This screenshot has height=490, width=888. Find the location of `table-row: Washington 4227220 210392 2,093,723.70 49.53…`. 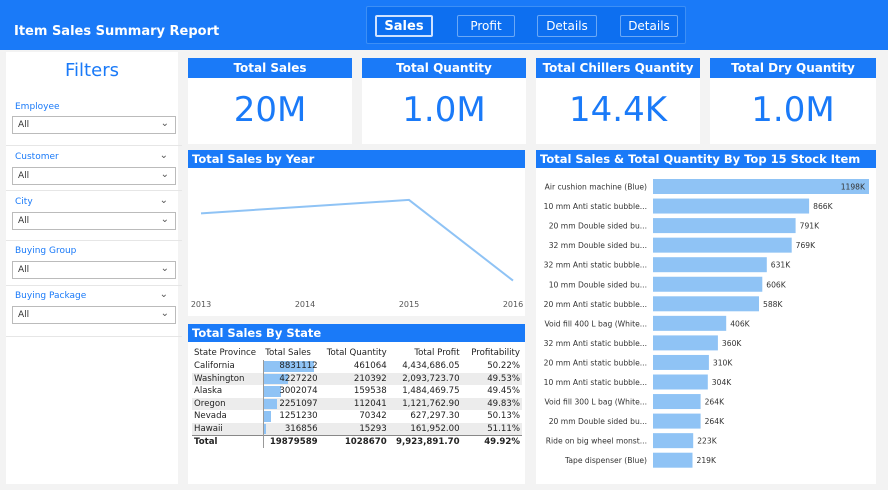

table-row: Washington 4227220 210392 2,093,723.70 49.53… is located at coordinates (357, 378).